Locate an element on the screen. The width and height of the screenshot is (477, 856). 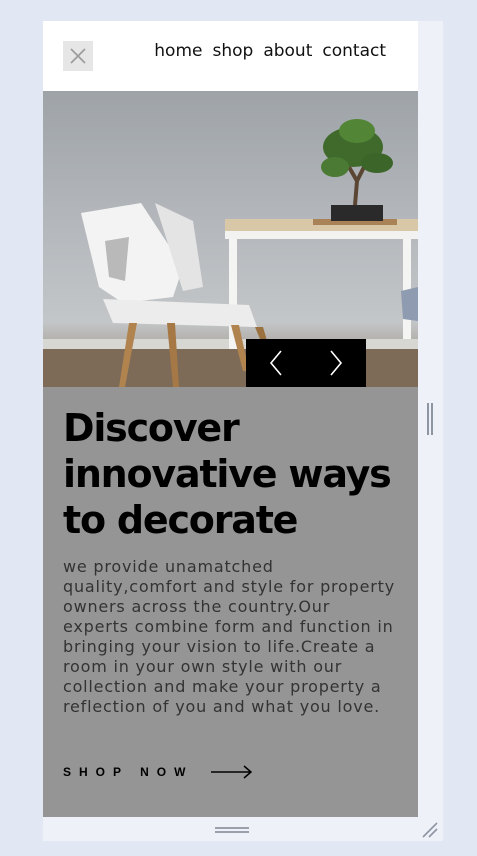
prev-slide-button is located at coordinates (276, 363).